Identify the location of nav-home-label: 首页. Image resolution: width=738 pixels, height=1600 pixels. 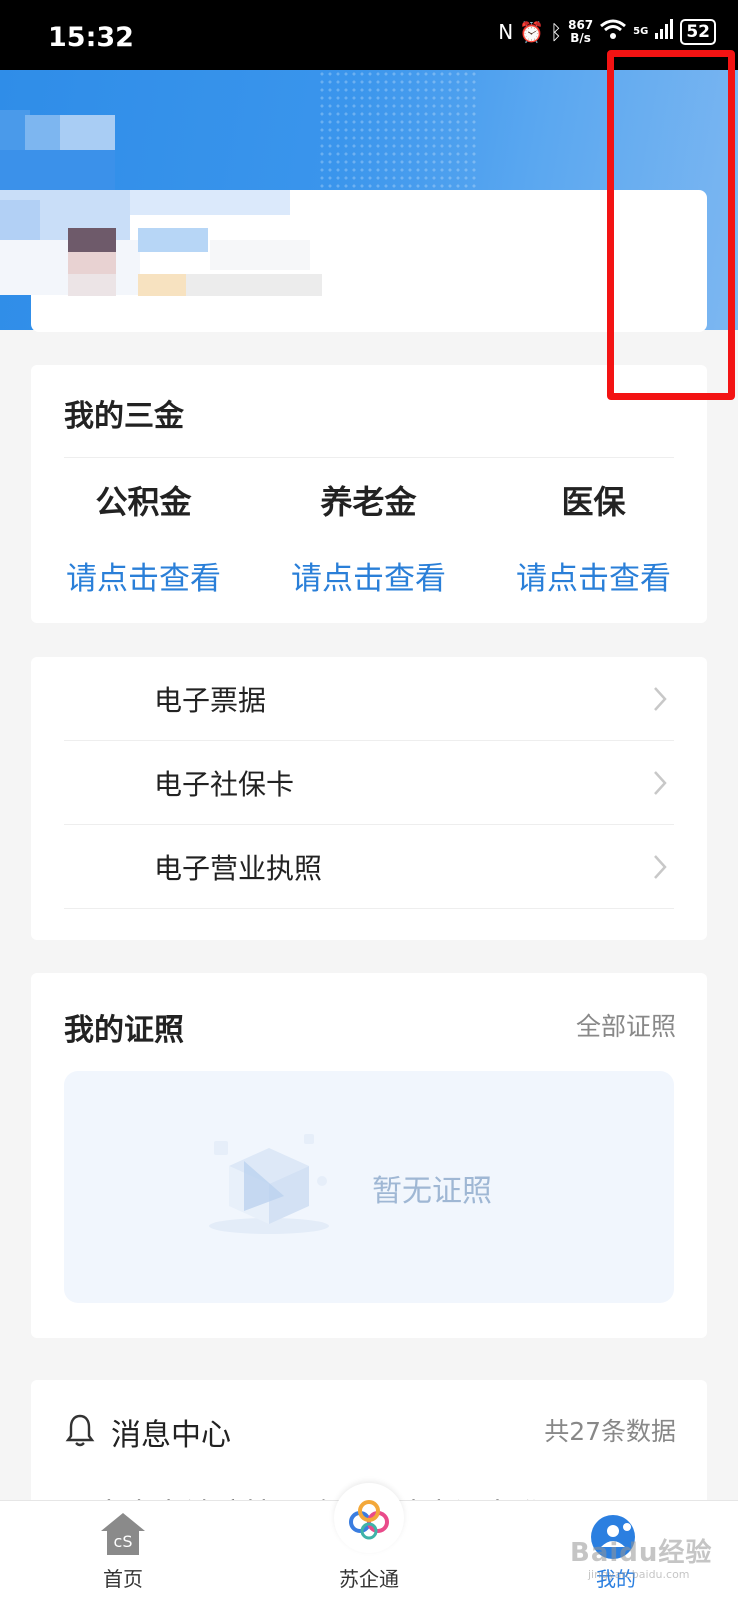
(123, 1579).